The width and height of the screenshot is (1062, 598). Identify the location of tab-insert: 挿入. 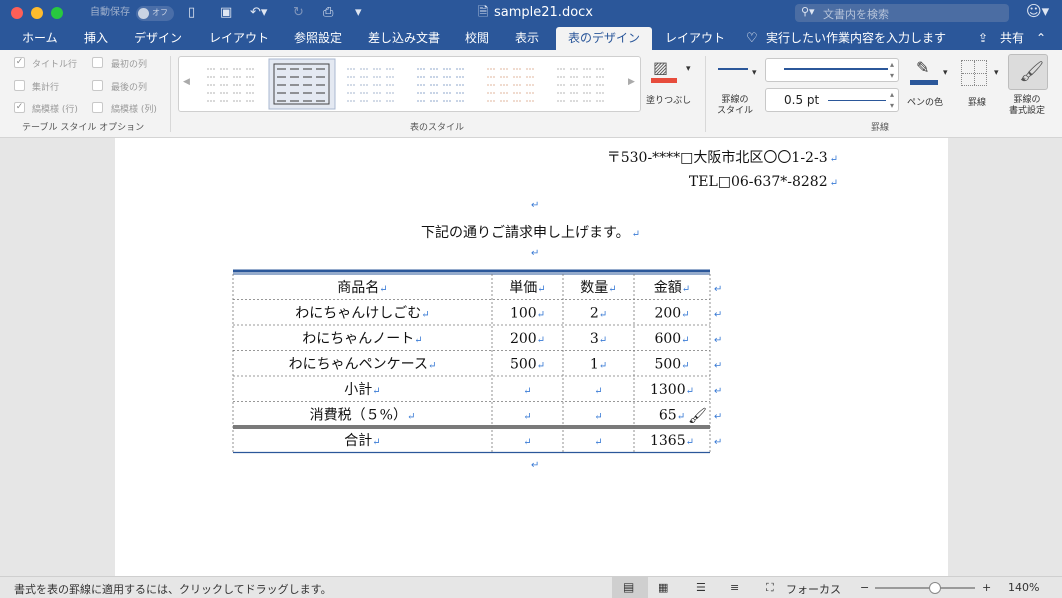
(96, 38).